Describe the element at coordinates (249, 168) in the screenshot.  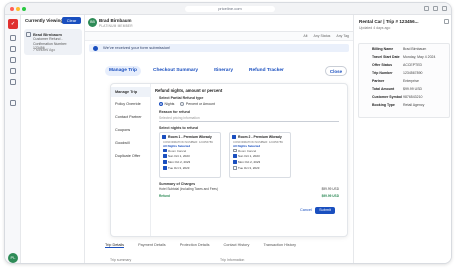
I see `night-label: Tue Oct 3, 2023` at that location.